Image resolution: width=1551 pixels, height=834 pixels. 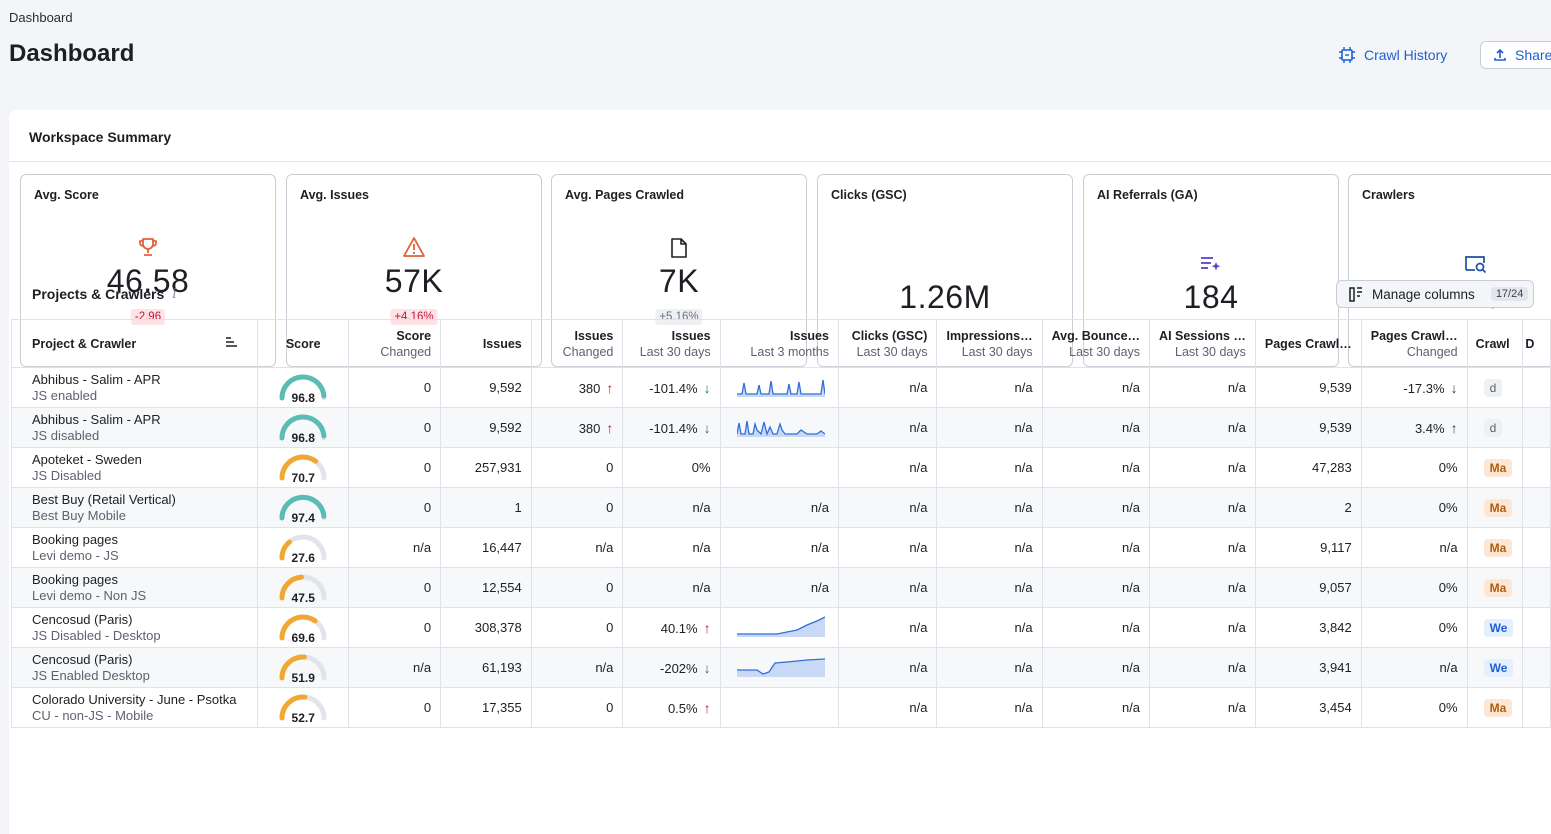 I want to click on pages-changed-cell: -17.3% ↓, so click(x=1414, y=387).